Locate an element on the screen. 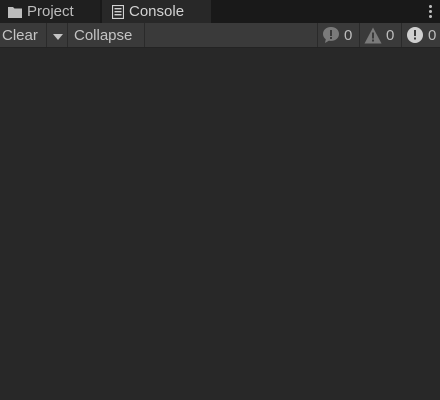  tab-project: Project is located at coordinates (50, 11).